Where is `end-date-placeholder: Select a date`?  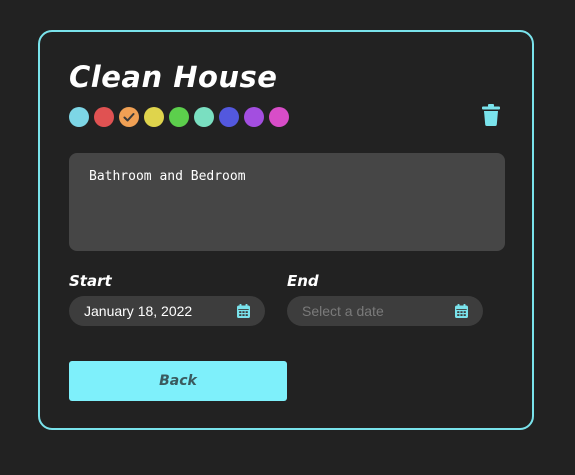 end-date-placeholder: Select a date is located at coordinates (343, 311).